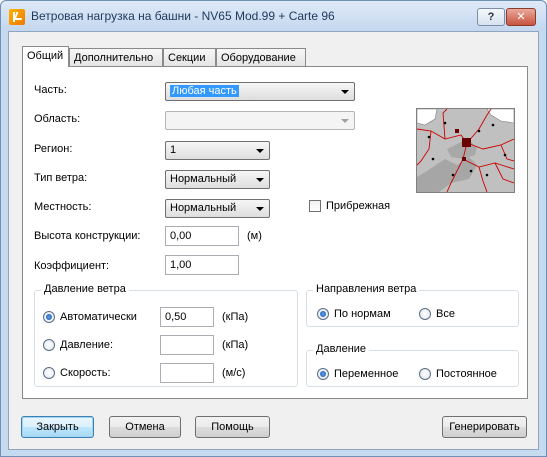 The width and height of the screenshot is (547, 457). Describe the element at coordinates (261, 57) in the screenshot. I see `tab-equipment: Оборудование` at that location.